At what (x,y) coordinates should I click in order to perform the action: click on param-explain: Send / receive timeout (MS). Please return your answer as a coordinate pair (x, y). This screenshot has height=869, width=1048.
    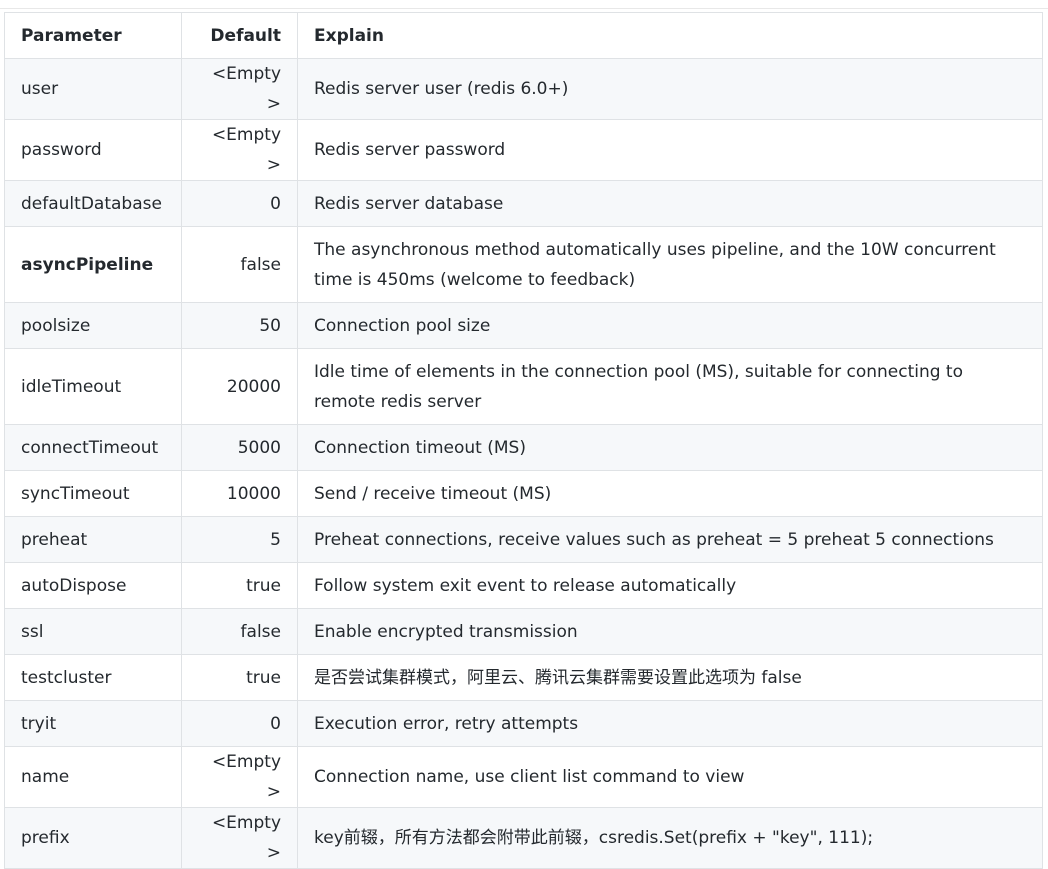
    Looking at the image, I should click on (670, 493).